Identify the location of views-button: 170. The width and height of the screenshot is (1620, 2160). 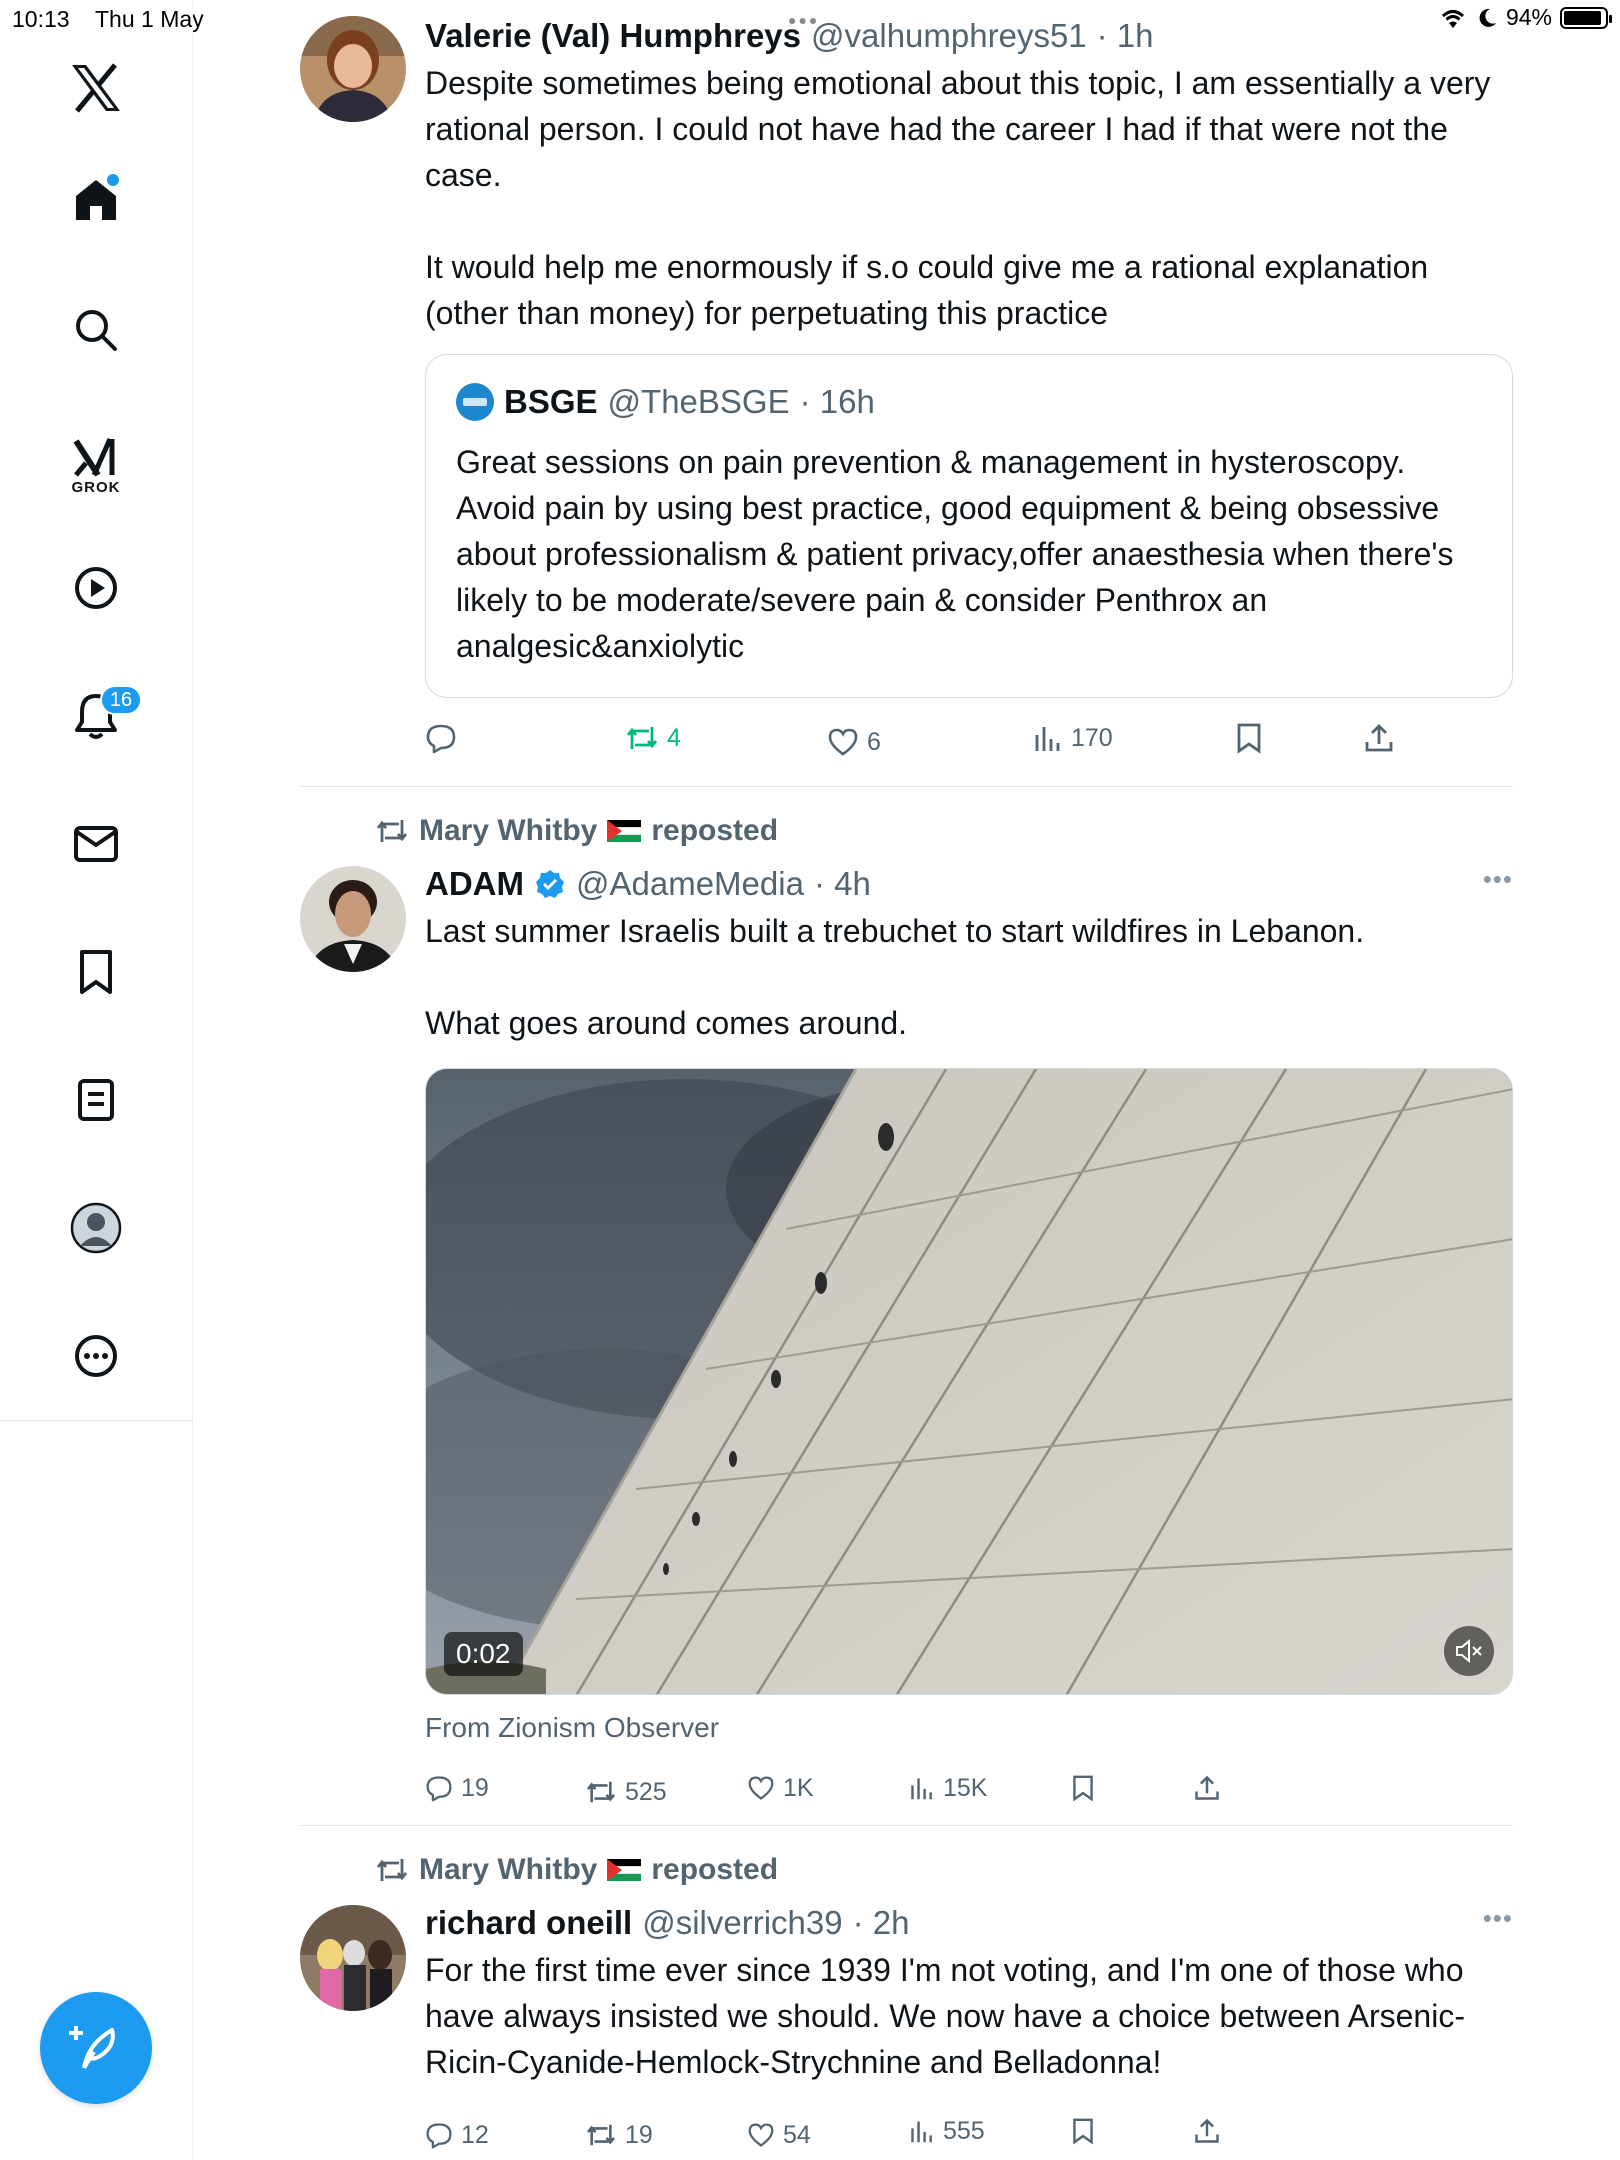
(1073, 738).